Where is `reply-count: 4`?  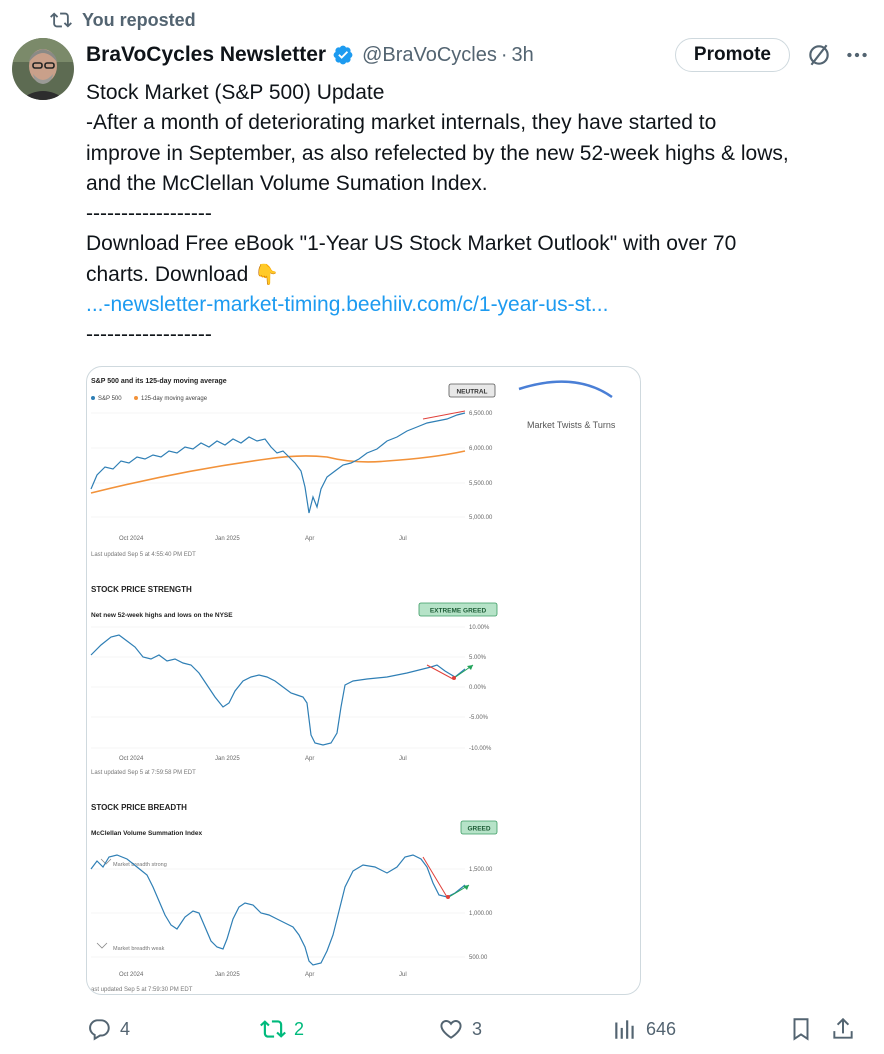
reply-count: 4 is located at coordinates (125, 1028).